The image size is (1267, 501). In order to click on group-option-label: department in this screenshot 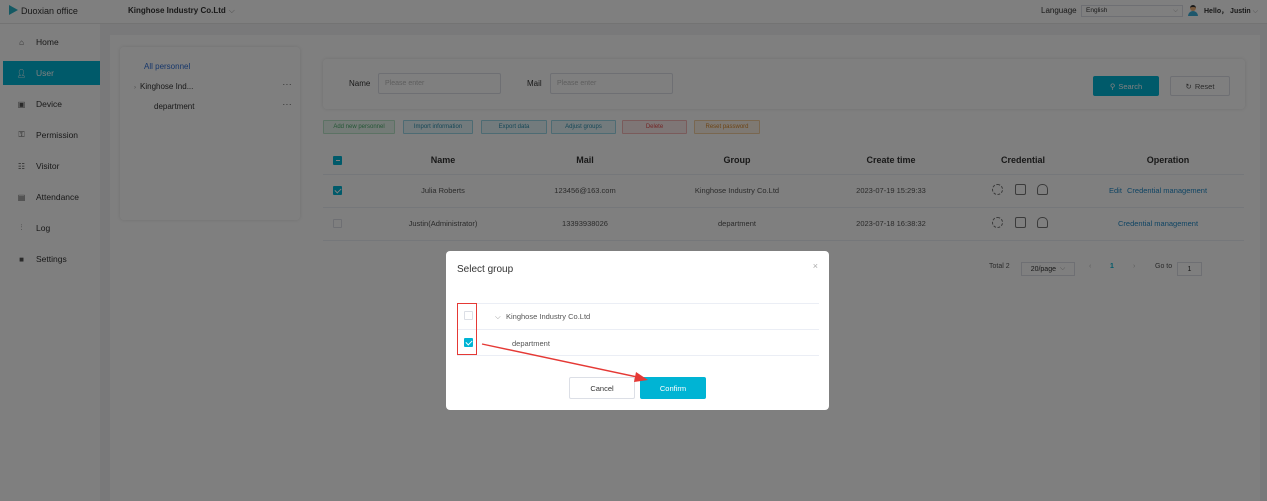, I will do `click(531, 343)`.